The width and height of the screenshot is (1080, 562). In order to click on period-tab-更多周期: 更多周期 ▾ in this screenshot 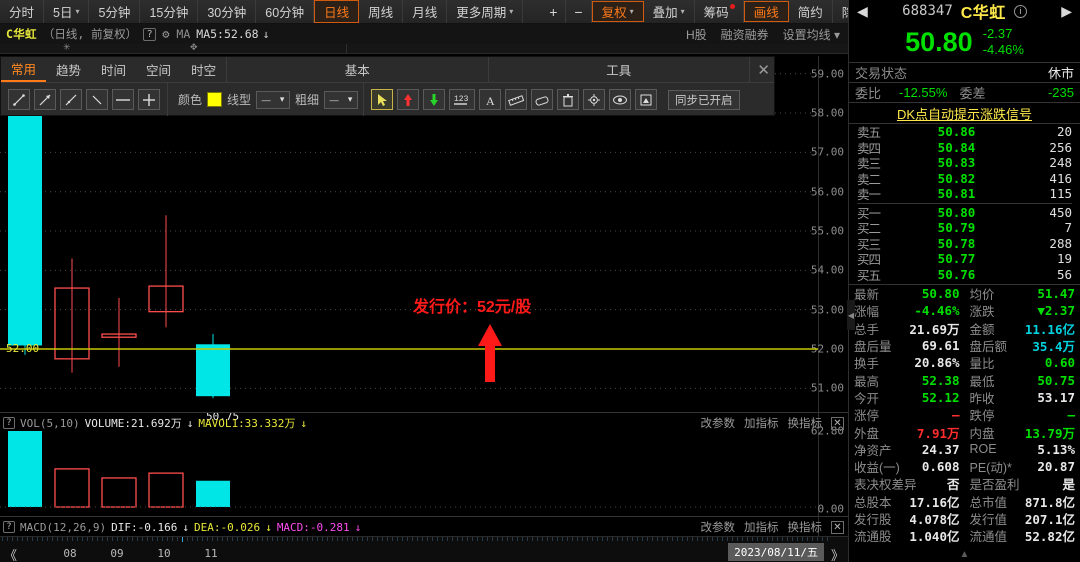, I will do `click(485, 11)`.